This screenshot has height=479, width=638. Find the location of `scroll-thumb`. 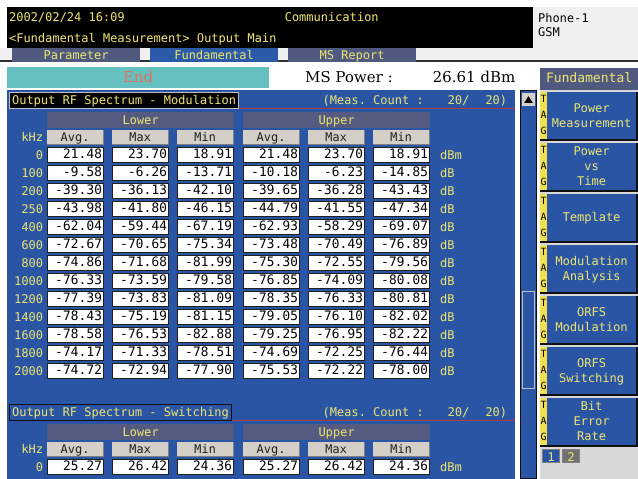

scroll-thumb is located at coordinates (528, 340).